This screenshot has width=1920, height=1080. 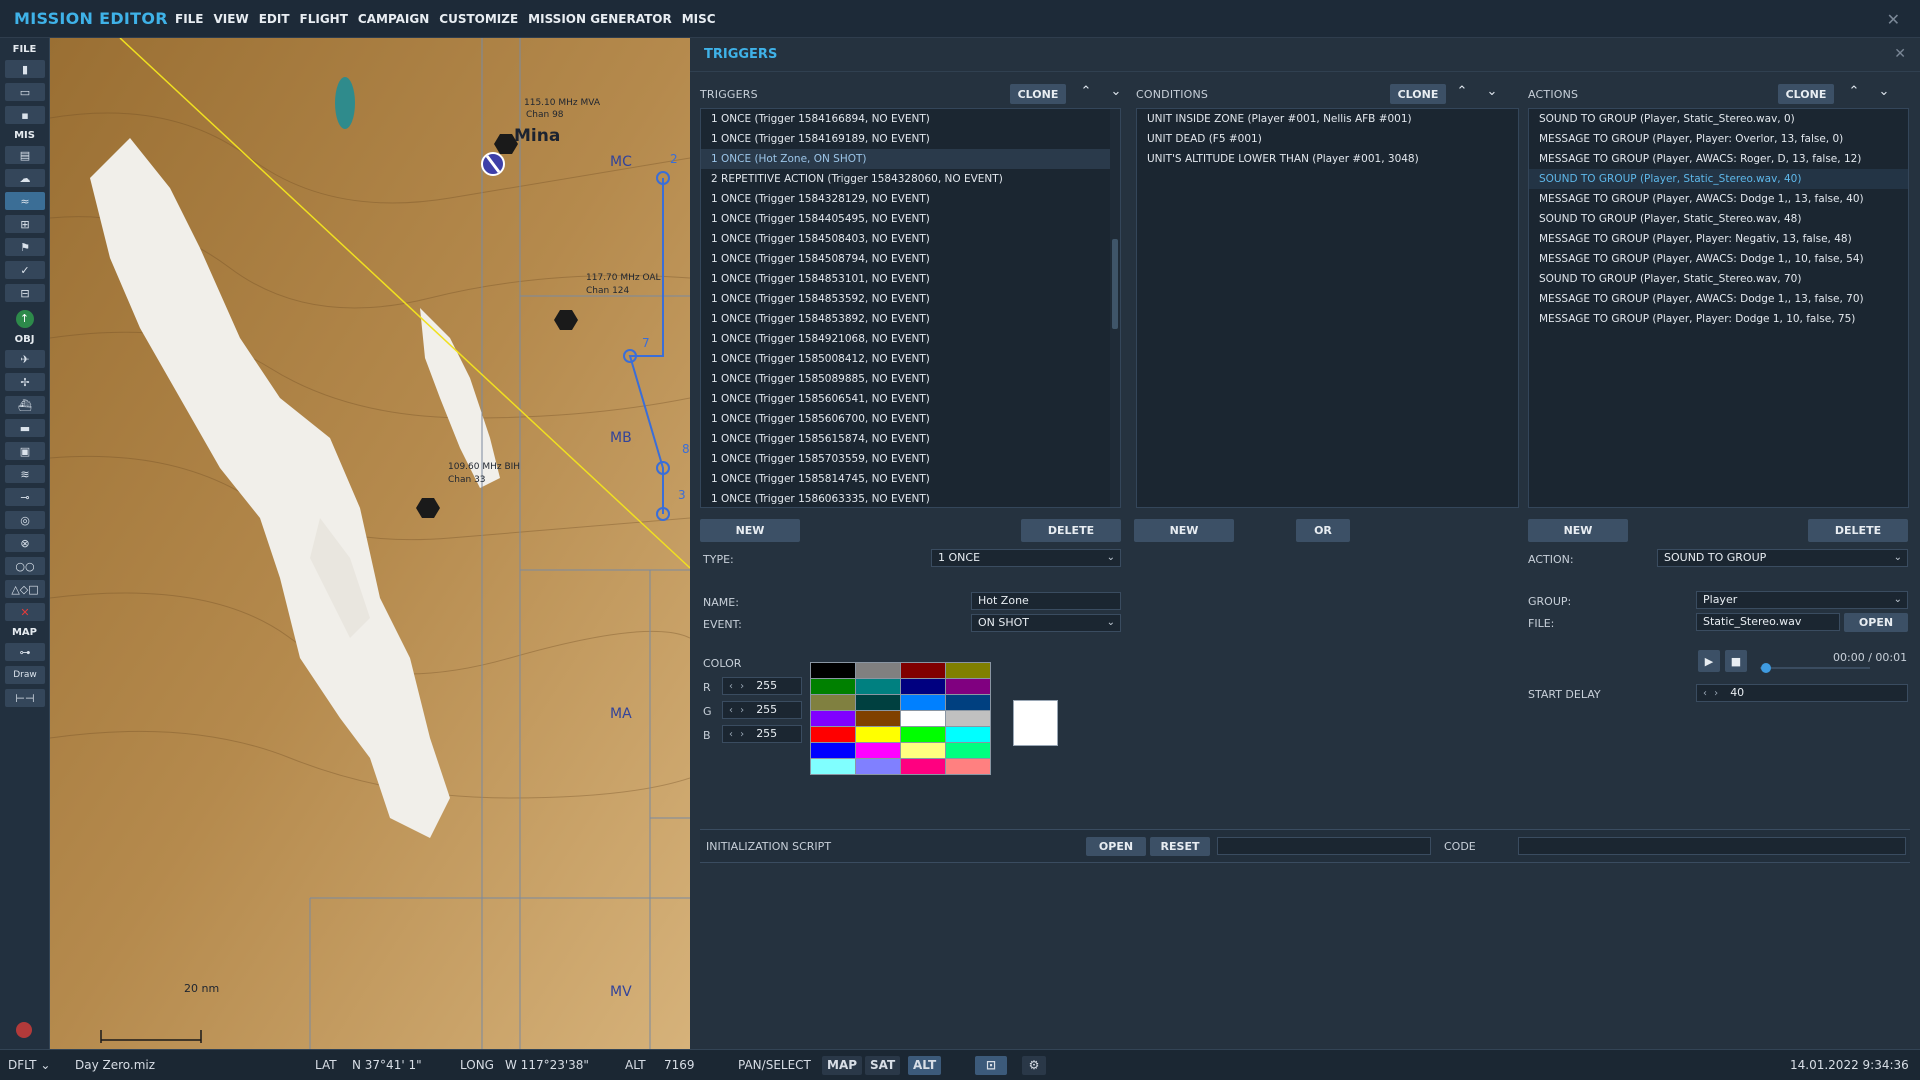 What do you see at coordinates (1324, 846) in the screenshot?
I see `init-script-file-field` at bounding box center [1324, 846].